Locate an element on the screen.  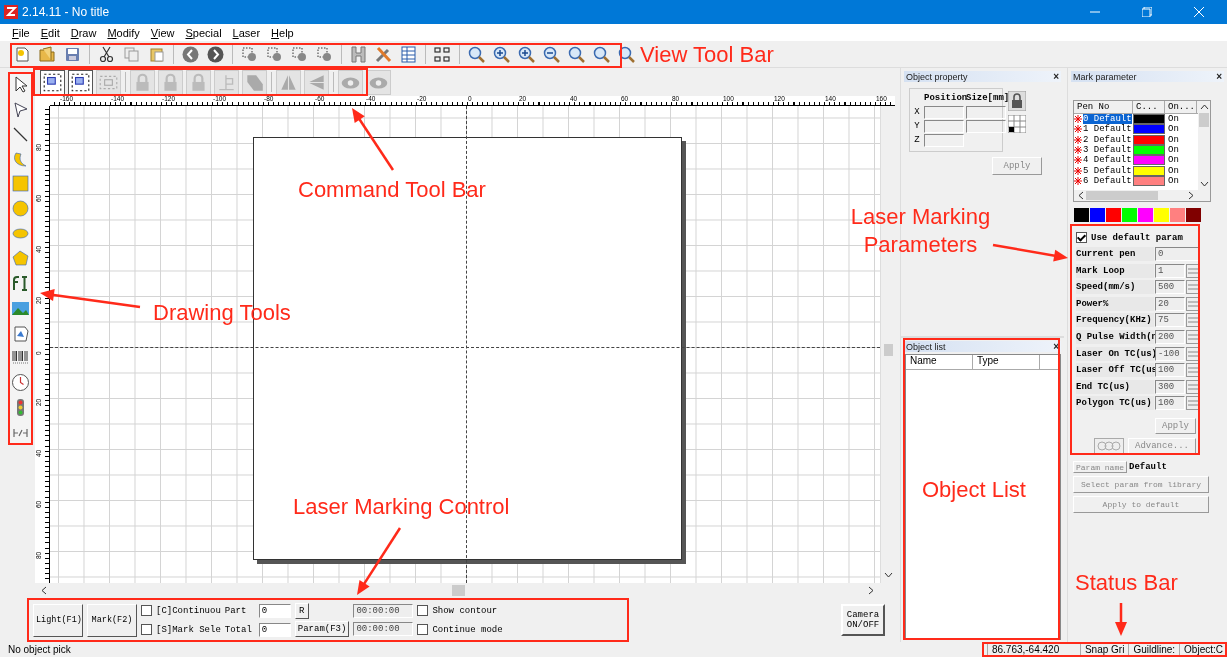
select-frame-icon is located at coordinates (80, 82).